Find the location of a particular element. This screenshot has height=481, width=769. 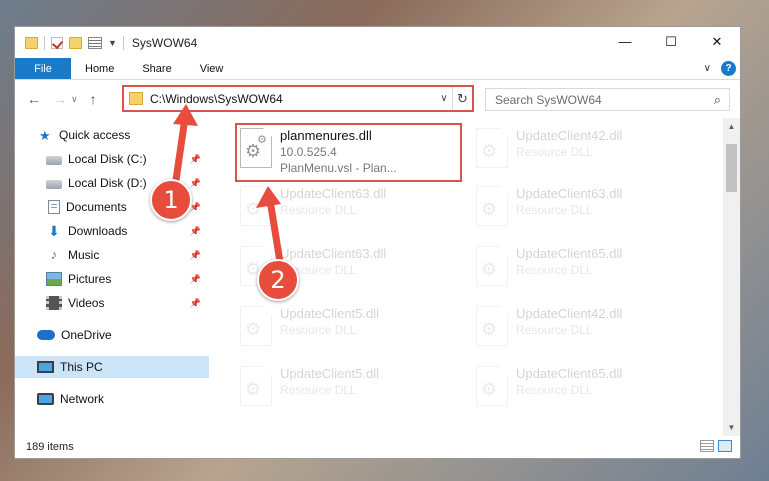

sidebar-item-pictures: Pictures 📌 is located at coordinates (112, 279).